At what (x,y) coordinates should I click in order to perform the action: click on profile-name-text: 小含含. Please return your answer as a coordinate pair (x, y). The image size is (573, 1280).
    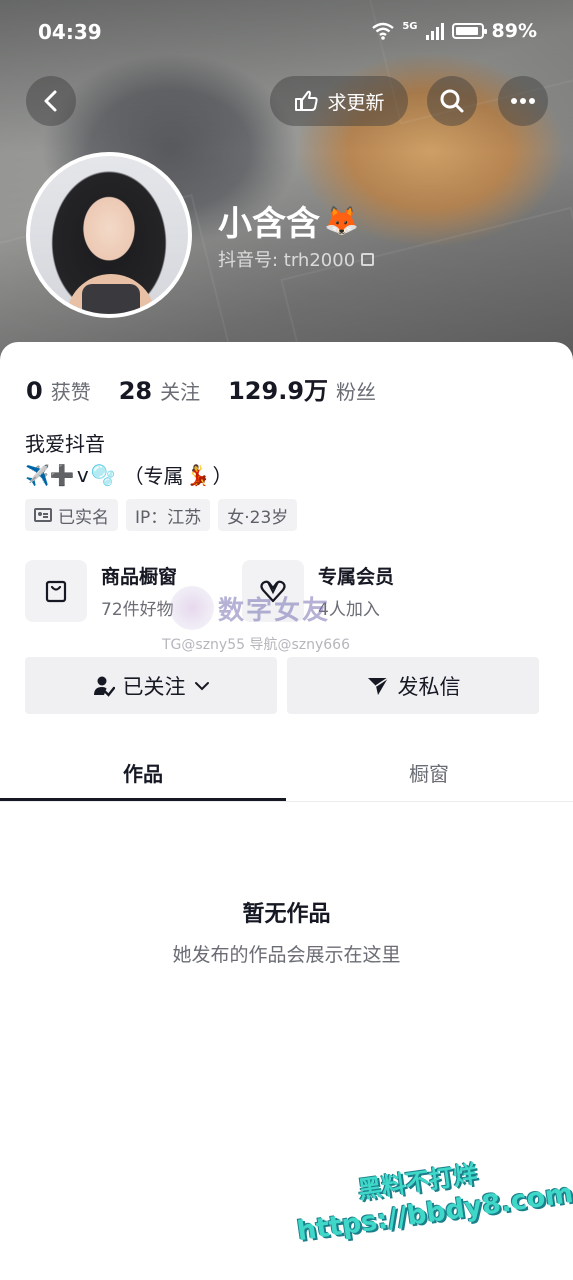
    Looking at the image, I should click on (269, 224).